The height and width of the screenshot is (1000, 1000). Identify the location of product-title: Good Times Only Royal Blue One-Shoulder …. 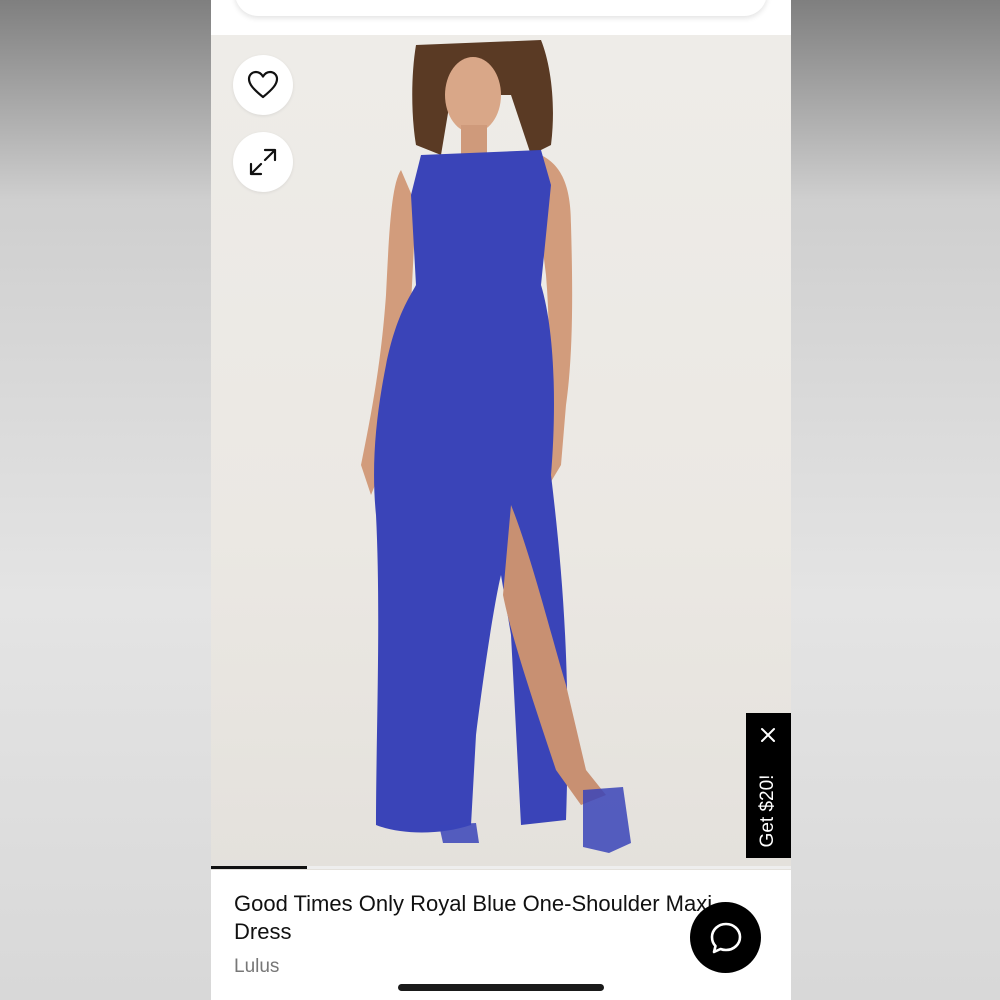
(473, 917).